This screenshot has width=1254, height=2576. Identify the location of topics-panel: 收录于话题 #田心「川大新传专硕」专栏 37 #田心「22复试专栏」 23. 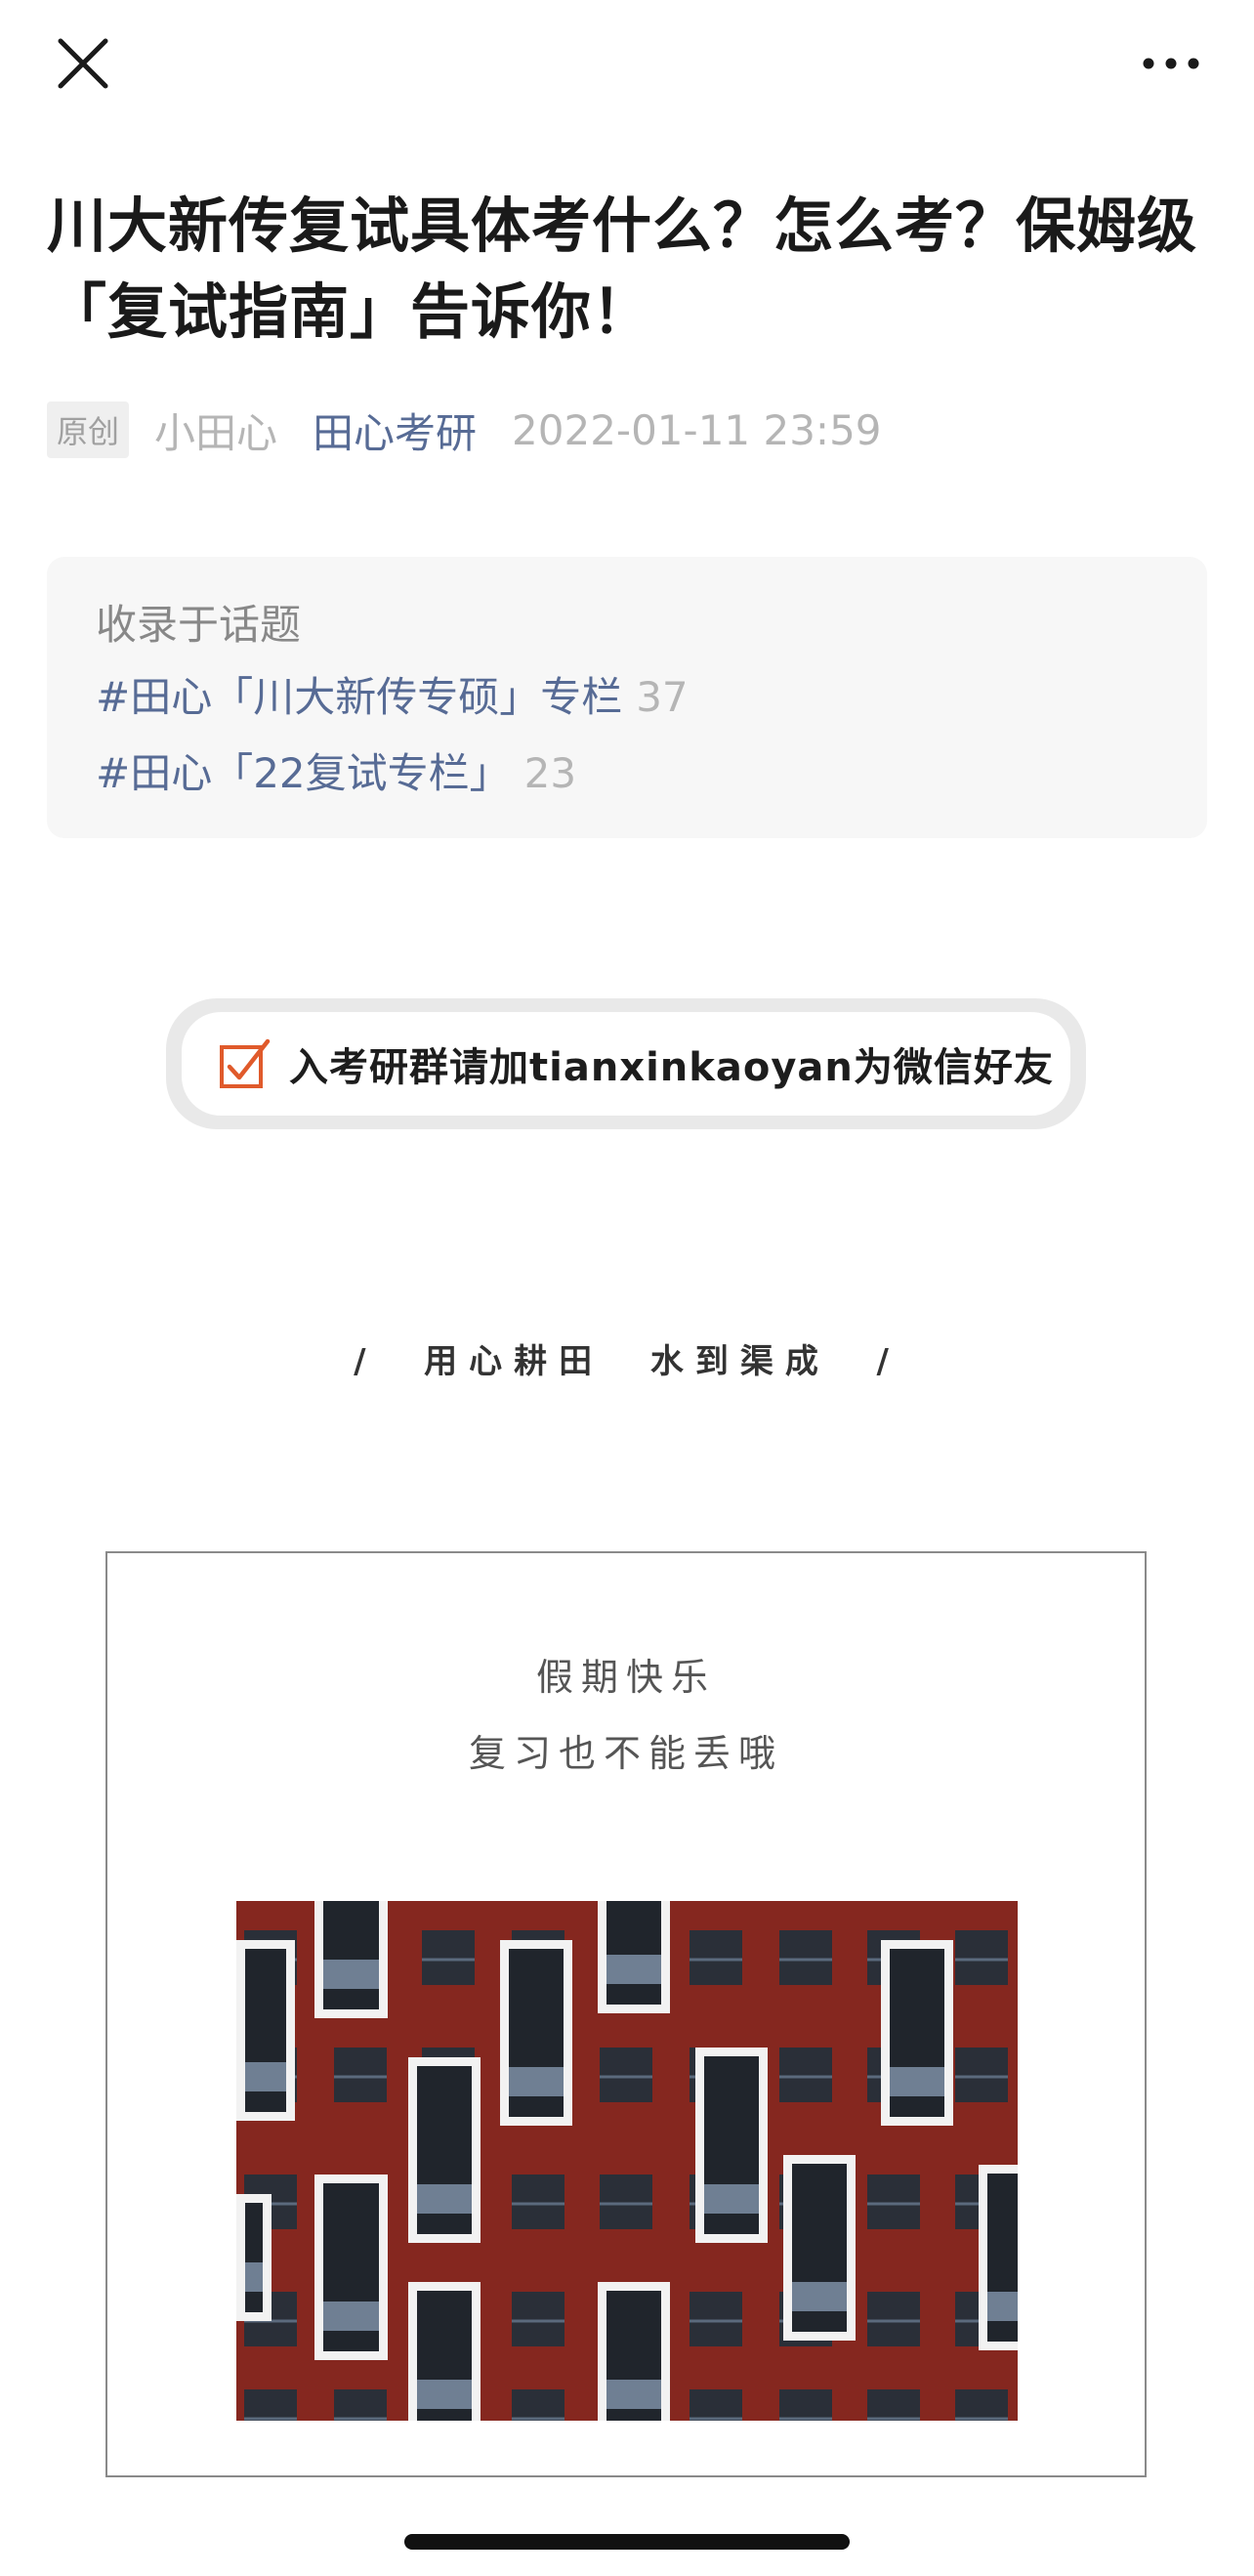
(627, 697).